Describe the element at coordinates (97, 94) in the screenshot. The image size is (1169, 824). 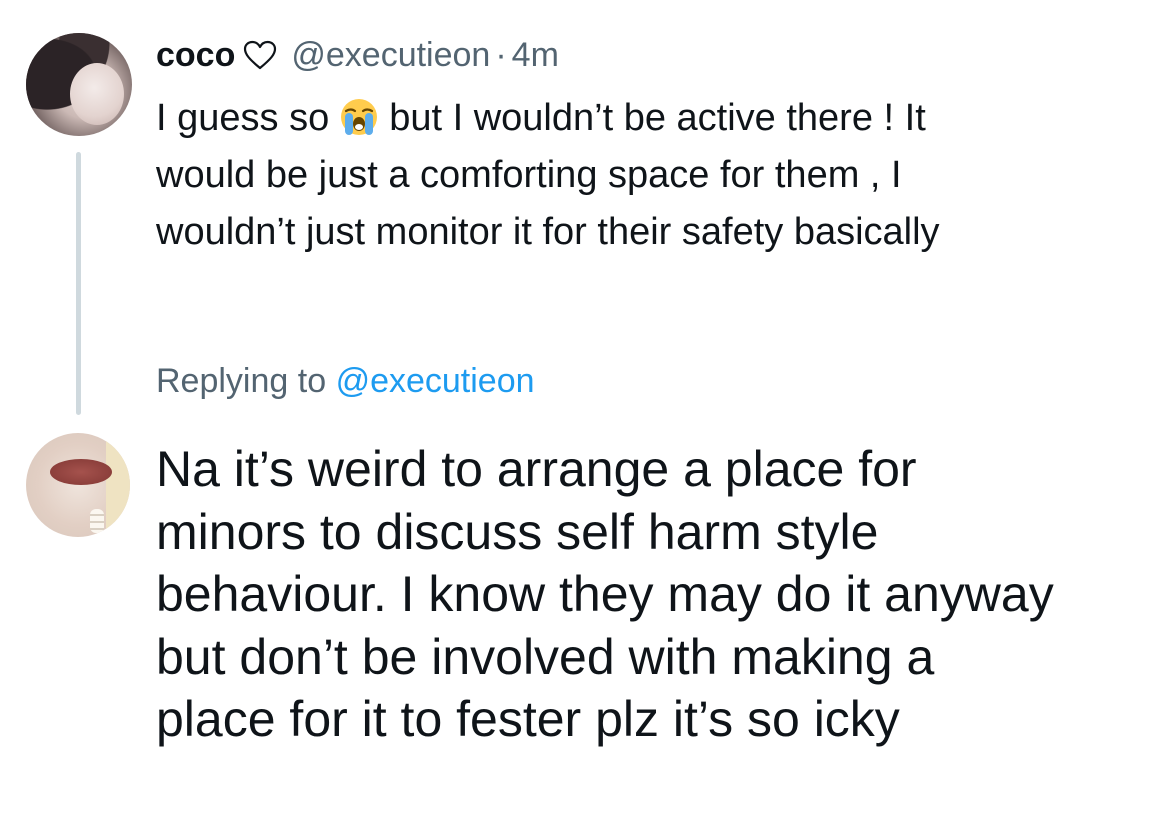
I see `avatar-face` at that location.